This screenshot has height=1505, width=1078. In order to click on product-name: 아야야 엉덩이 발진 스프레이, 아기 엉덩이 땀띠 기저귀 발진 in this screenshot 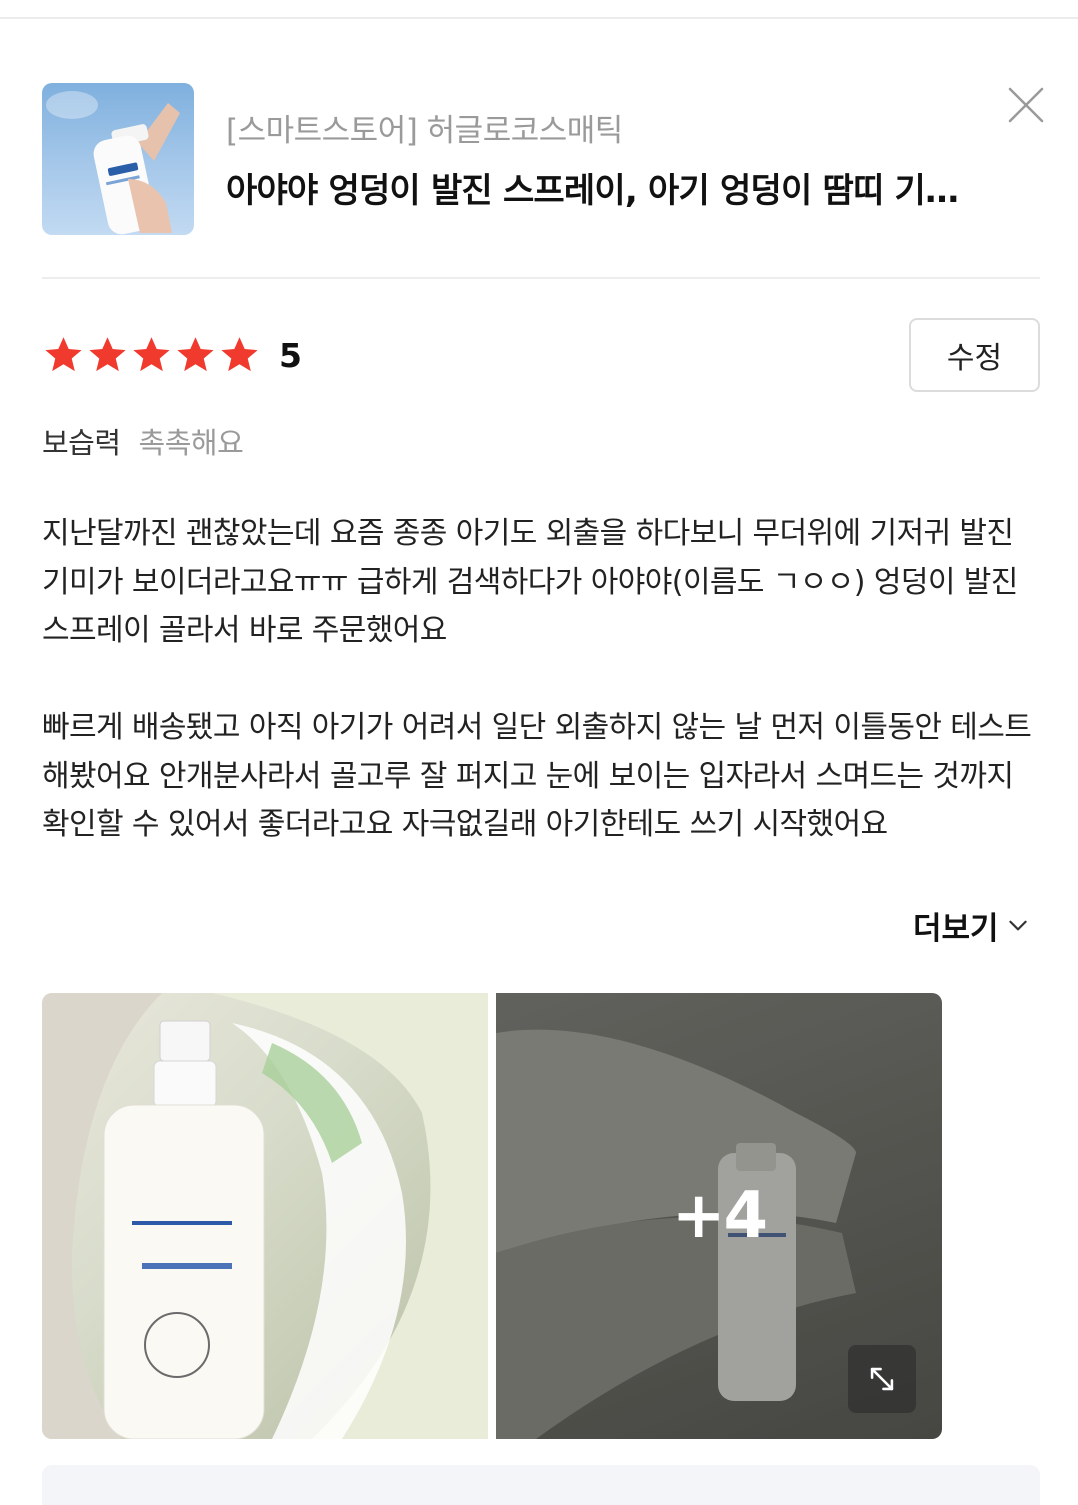, I will do `click(596, 187)`.